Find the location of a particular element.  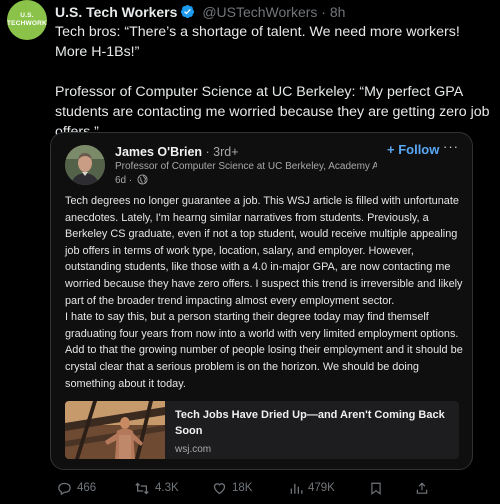

avatar-logo-text: U.S. TECHWORKERS is located at coordinates (27, 19).